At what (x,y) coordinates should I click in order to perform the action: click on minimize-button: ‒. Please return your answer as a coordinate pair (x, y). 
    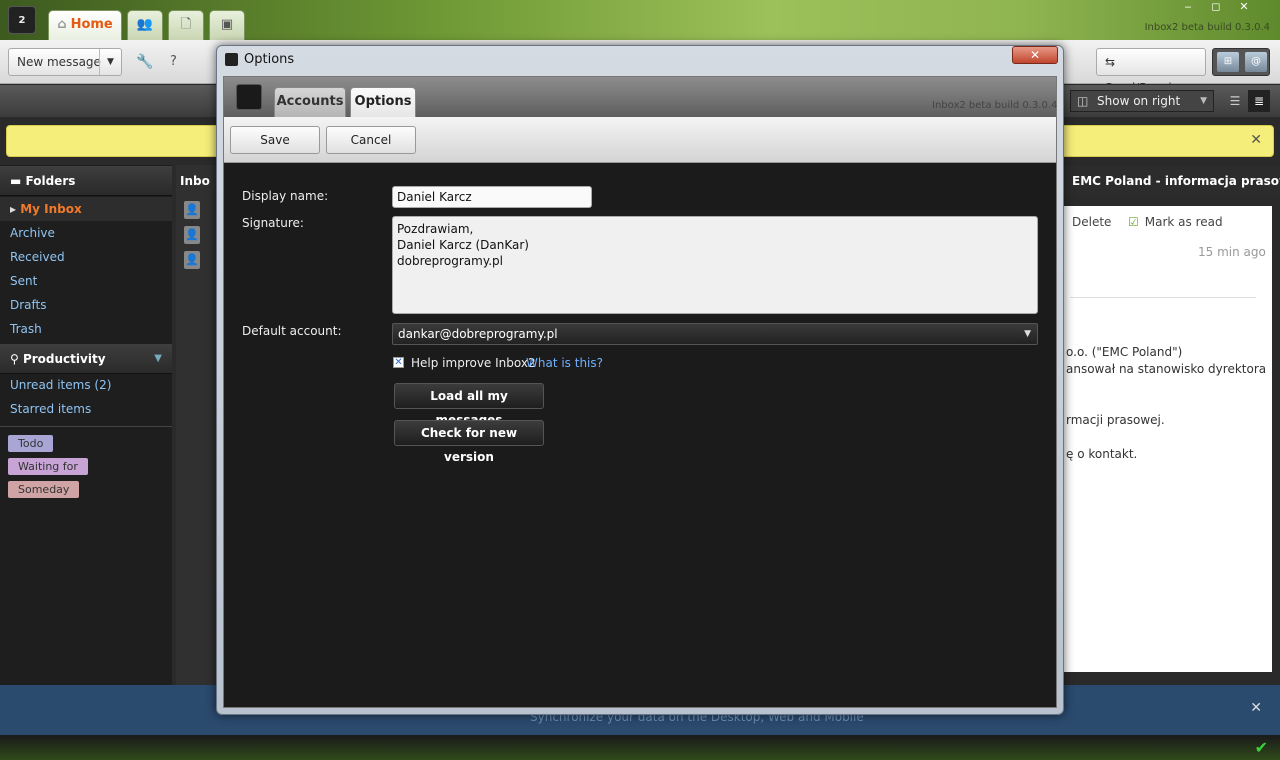
    Looking at the image, I should click on (1188, 6).